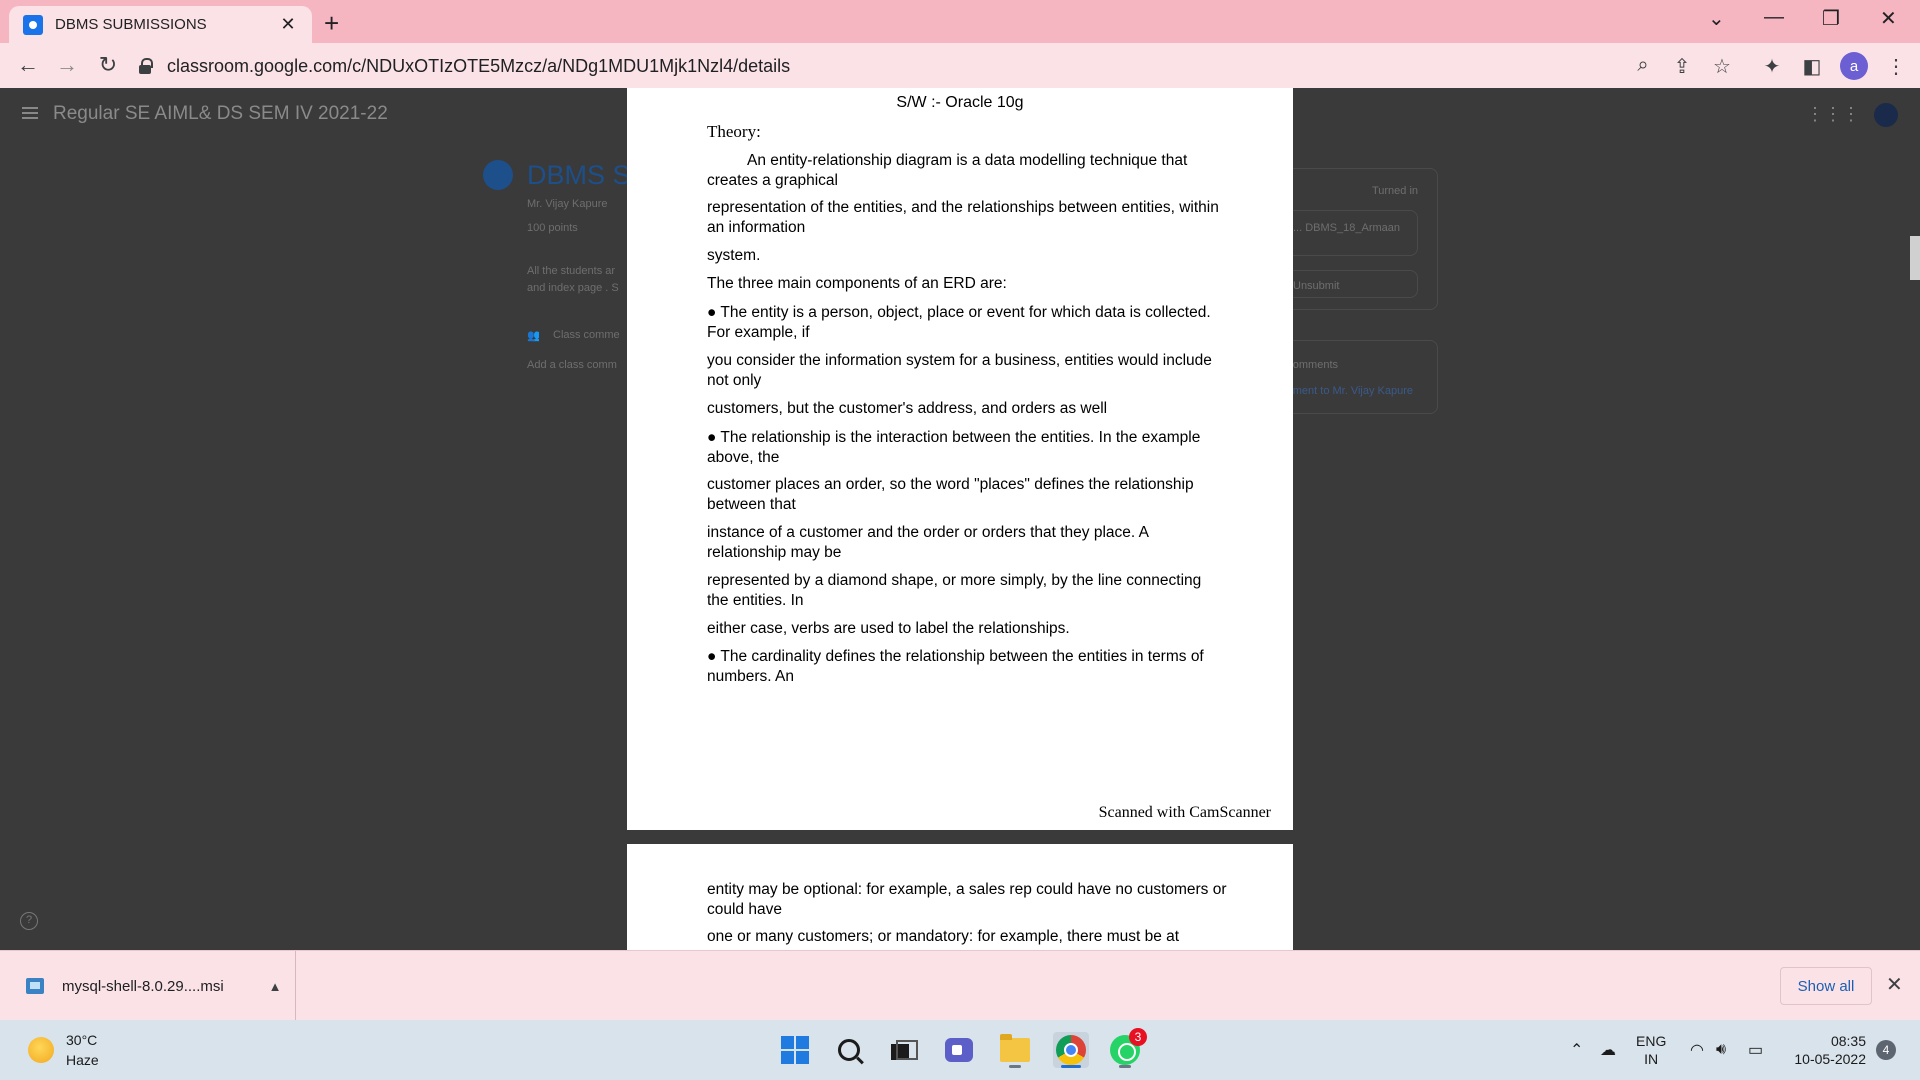 The image size is (1920, 1080). I want to click on task-view-icon, so click(904, 1050).